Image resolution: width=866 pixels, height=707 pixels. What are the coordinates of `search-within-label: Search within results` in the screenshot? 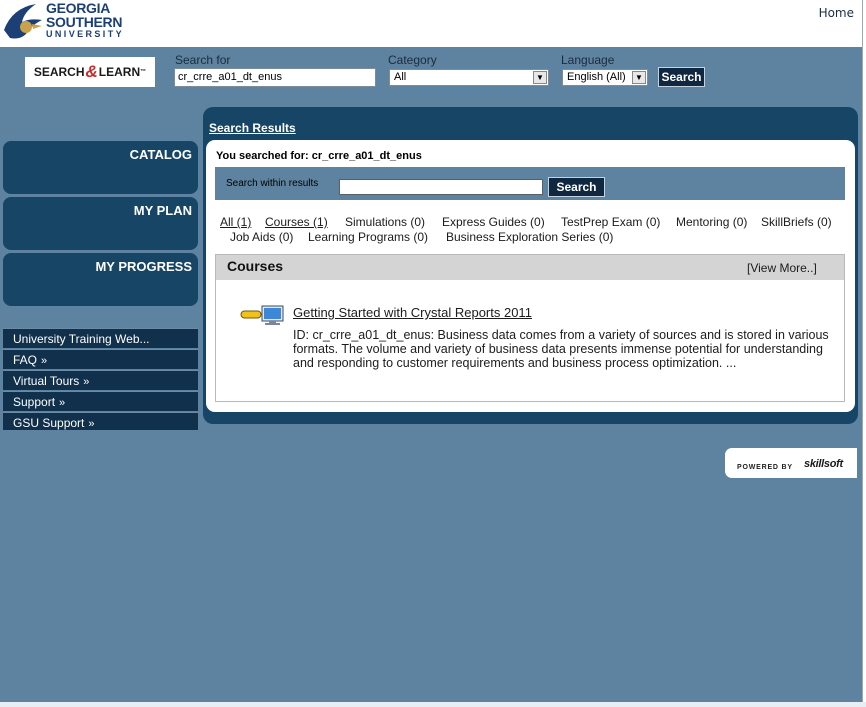 It's located at (272, 183).